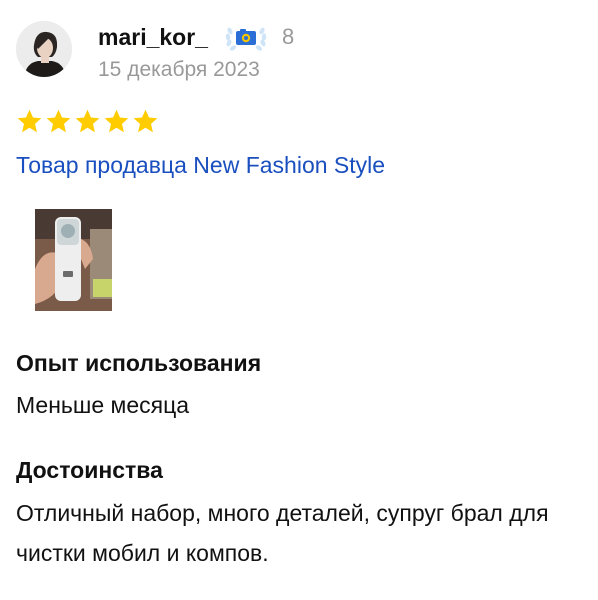 This screenshot has width=598, height=600. What do you see at coordinates (179, 69) in the screenshot?
I see `review-date: 15 декабря 2023` at bounding box center [179, 69].